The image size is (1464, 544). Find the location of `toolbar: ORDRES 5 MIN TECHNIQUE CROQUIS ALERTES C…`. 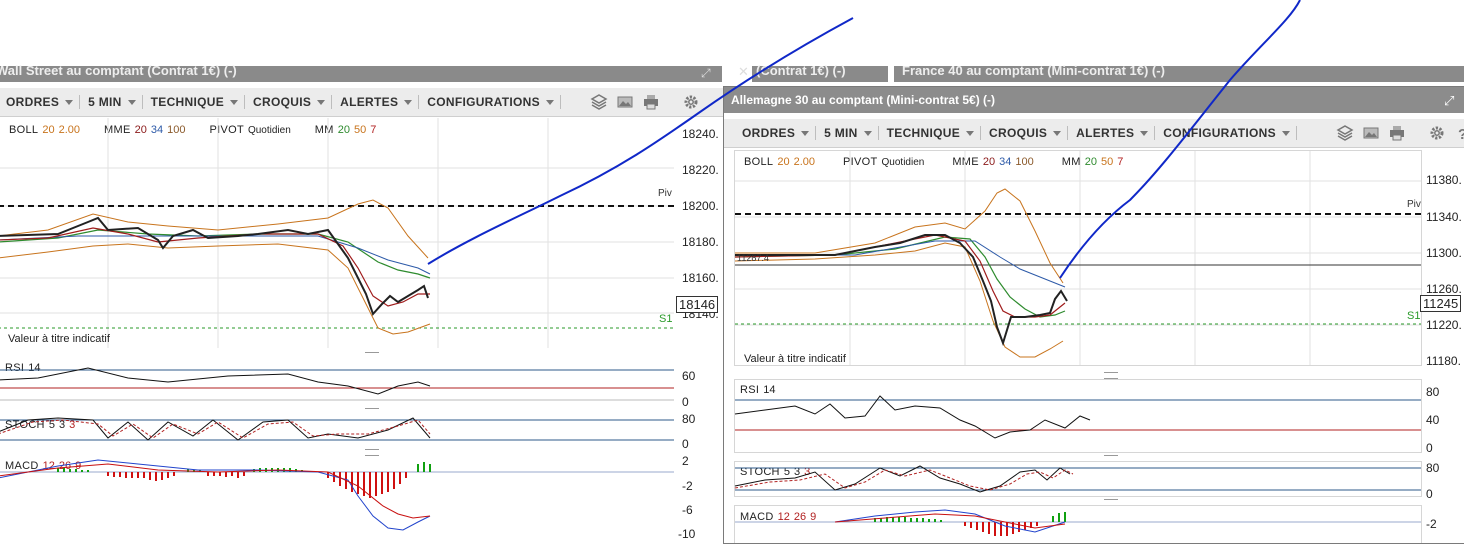

toolbar: ORDRES 5 MIN TECHNIQUE CROQUIS ALERTES C… is located at coordinates (361, 102).